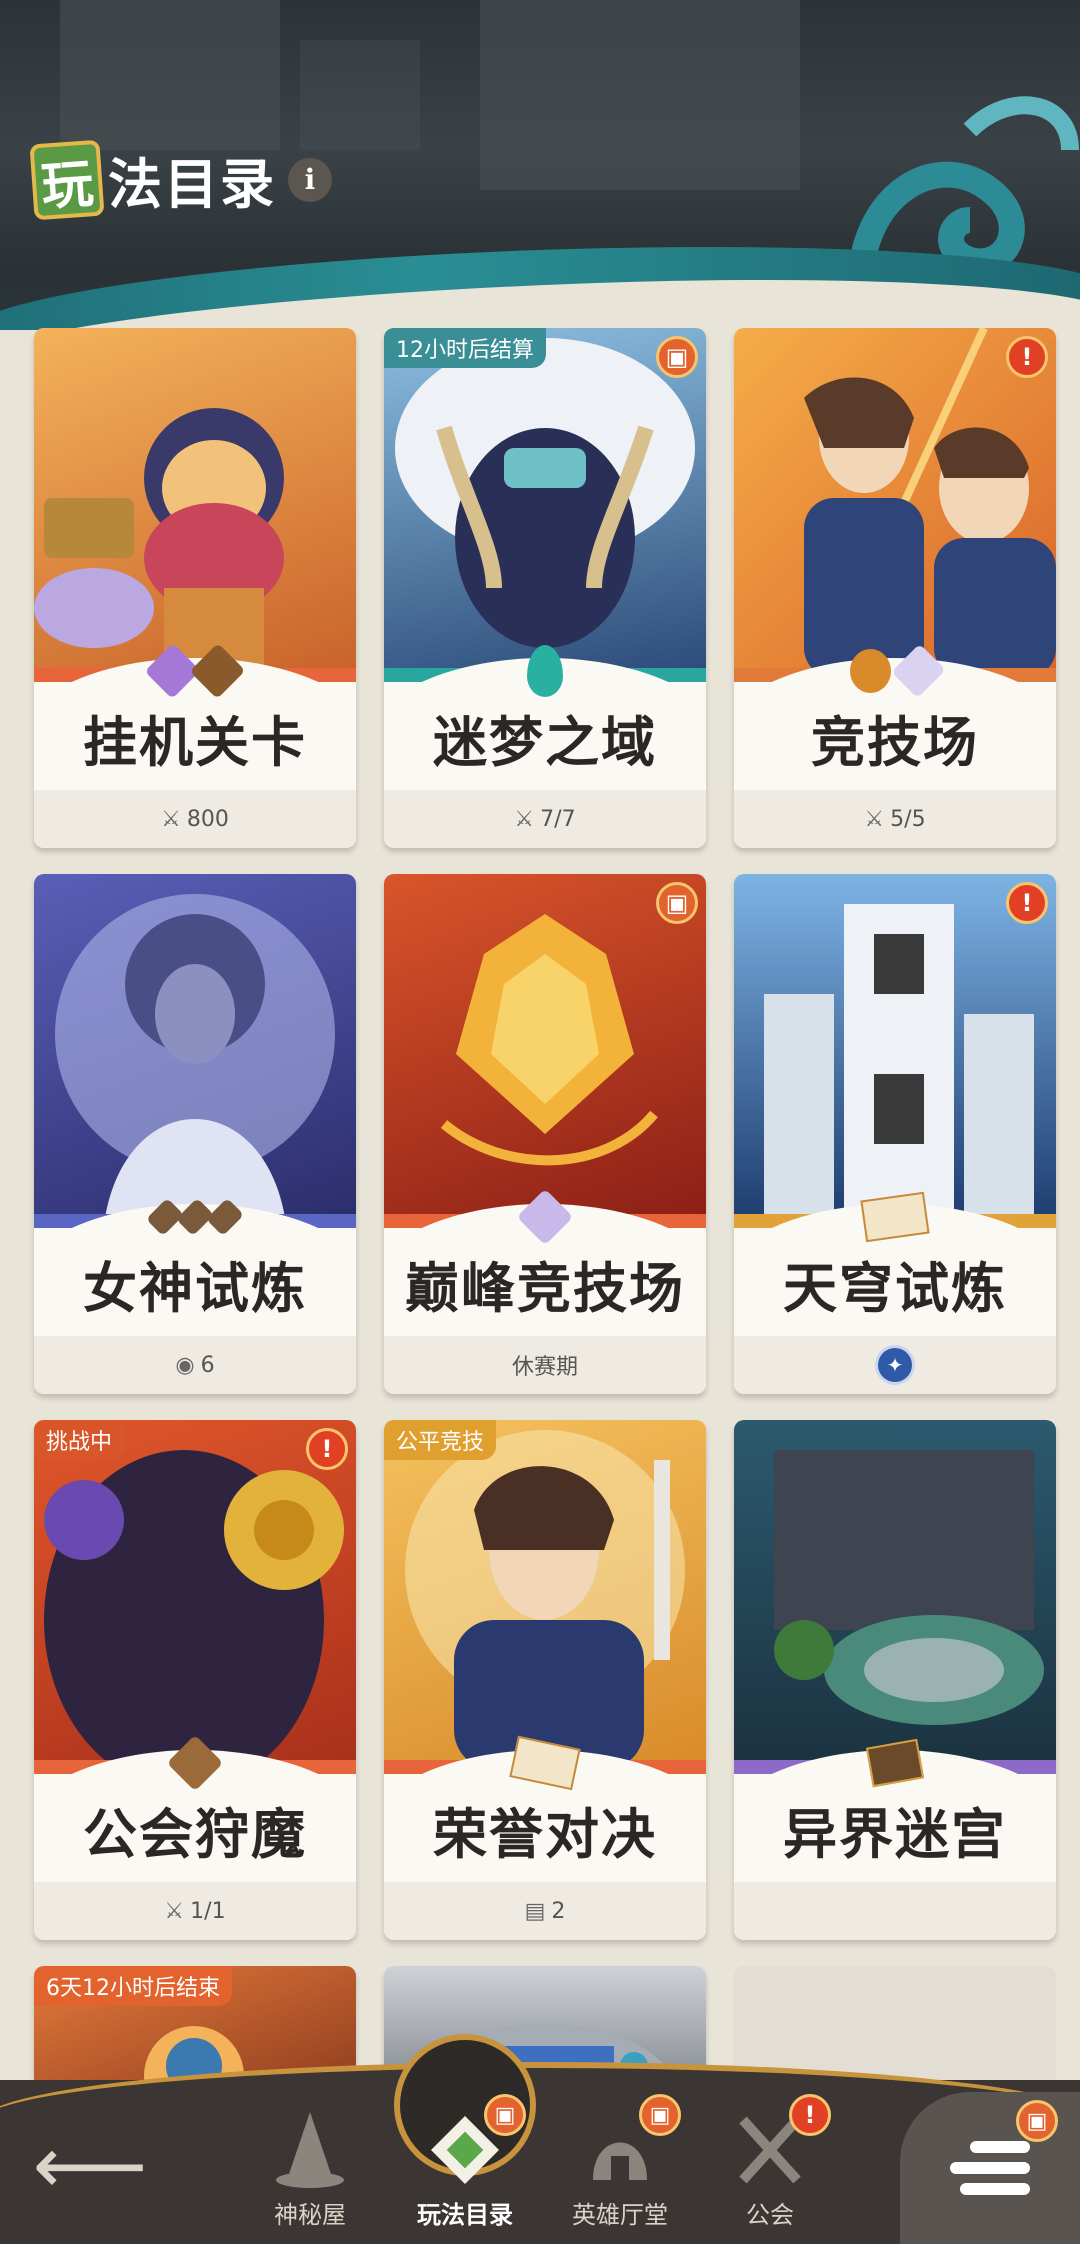  I want to click on water-drop-icon, so click(545, 671).